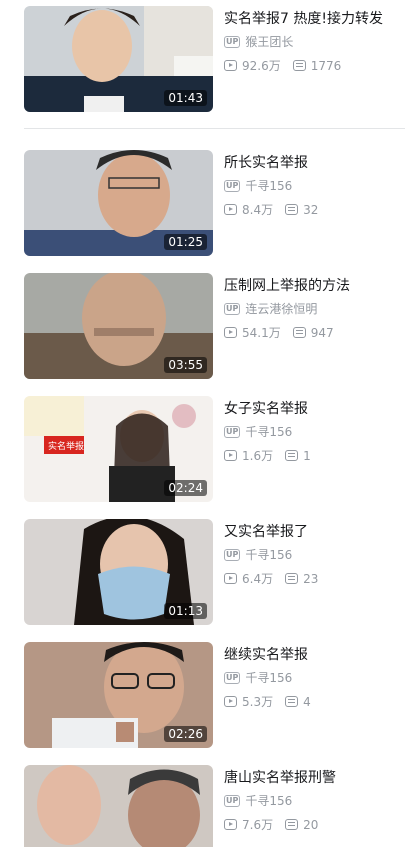 The width and height of the screenshot is (409, 847). Describe the element at coordinates (66, 447) in the screenshot. I see `thumbnail-caption: 实名举报` at that location.